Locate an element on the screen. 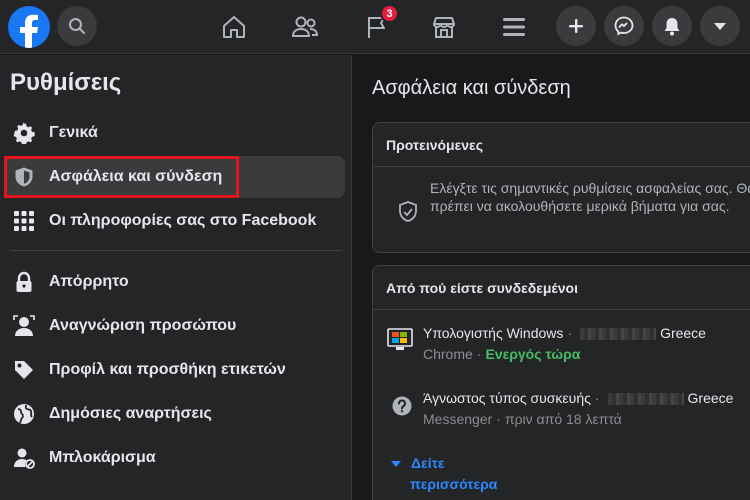 The height and width of the screenshot is (500, 750). menu-tab is located at coordinates (514, 27).